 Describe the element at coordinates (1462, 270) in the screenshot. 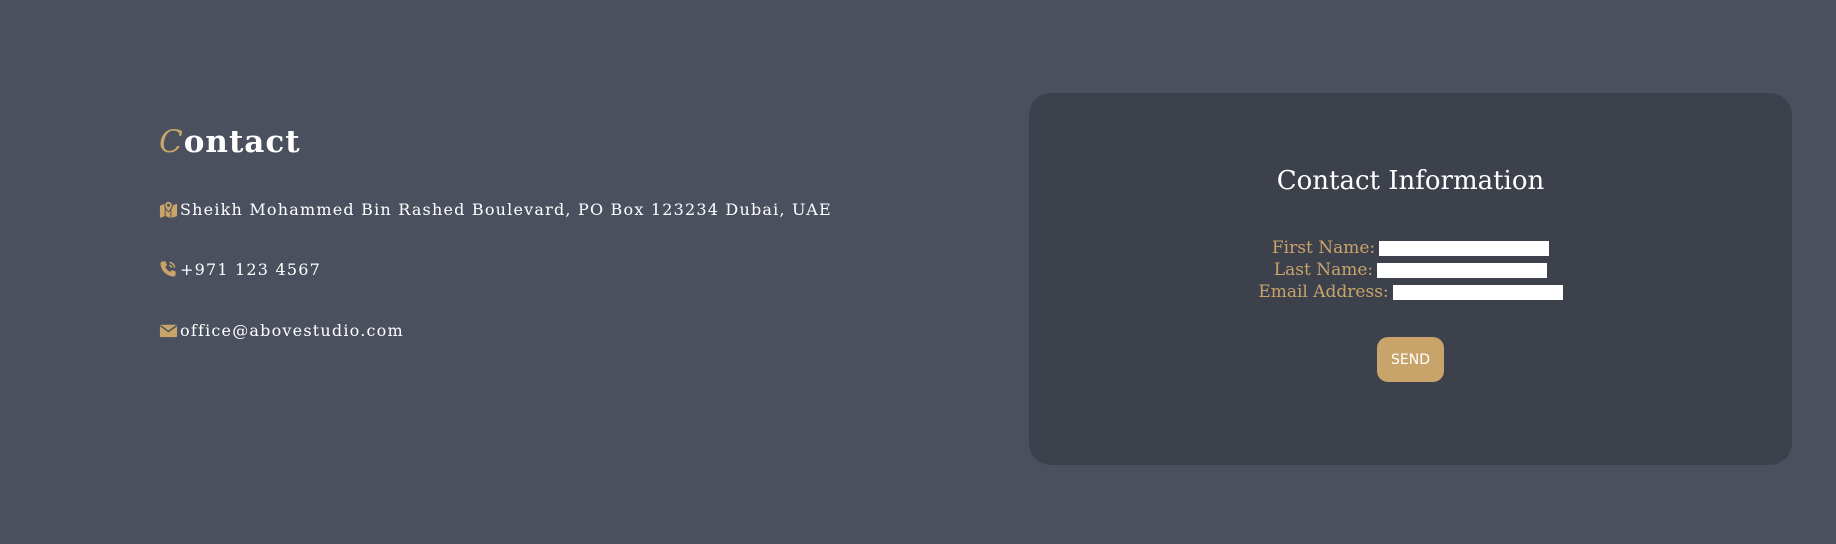

I see `last-name-input` at that location.